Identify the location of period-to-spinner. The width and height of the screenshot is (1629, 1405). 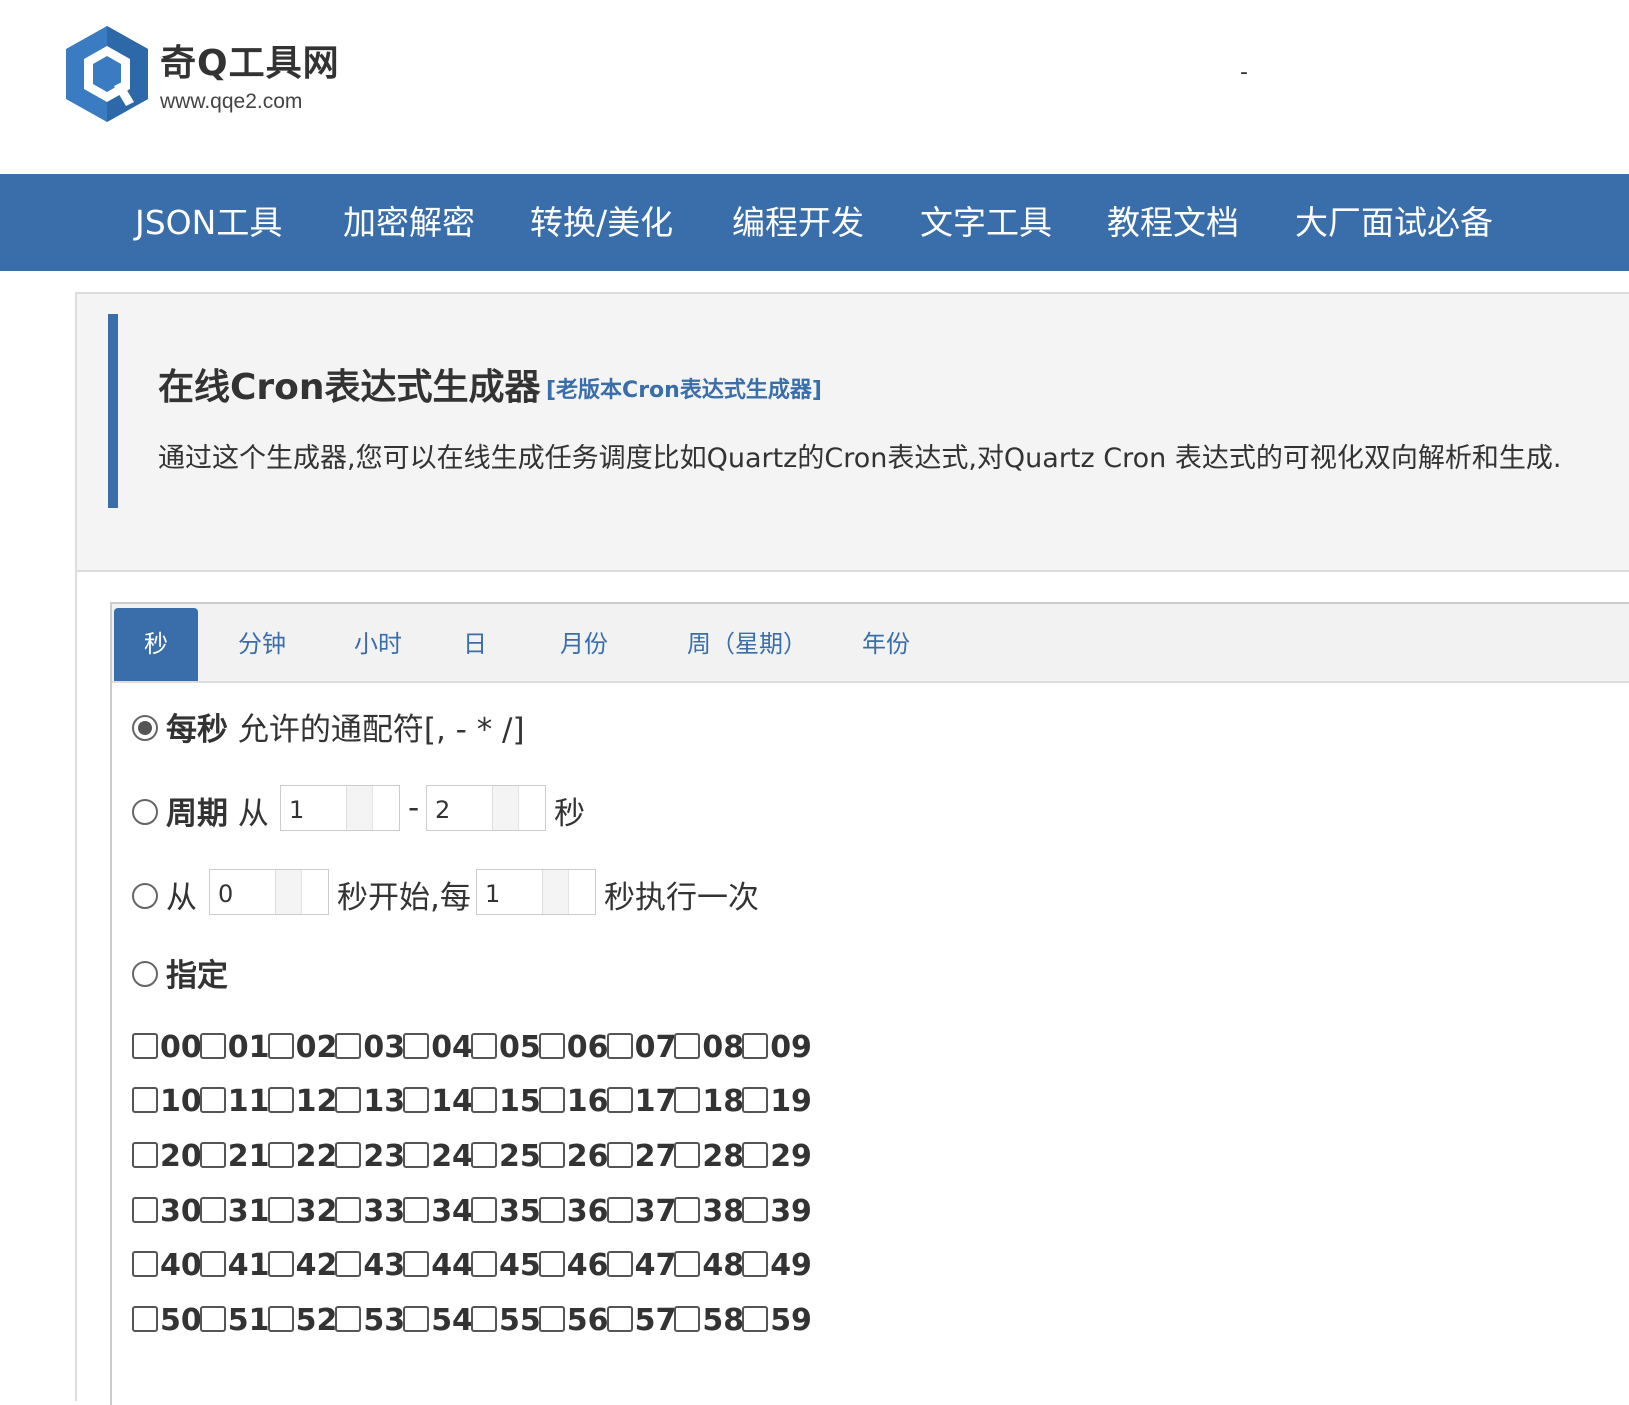
(518, 808).